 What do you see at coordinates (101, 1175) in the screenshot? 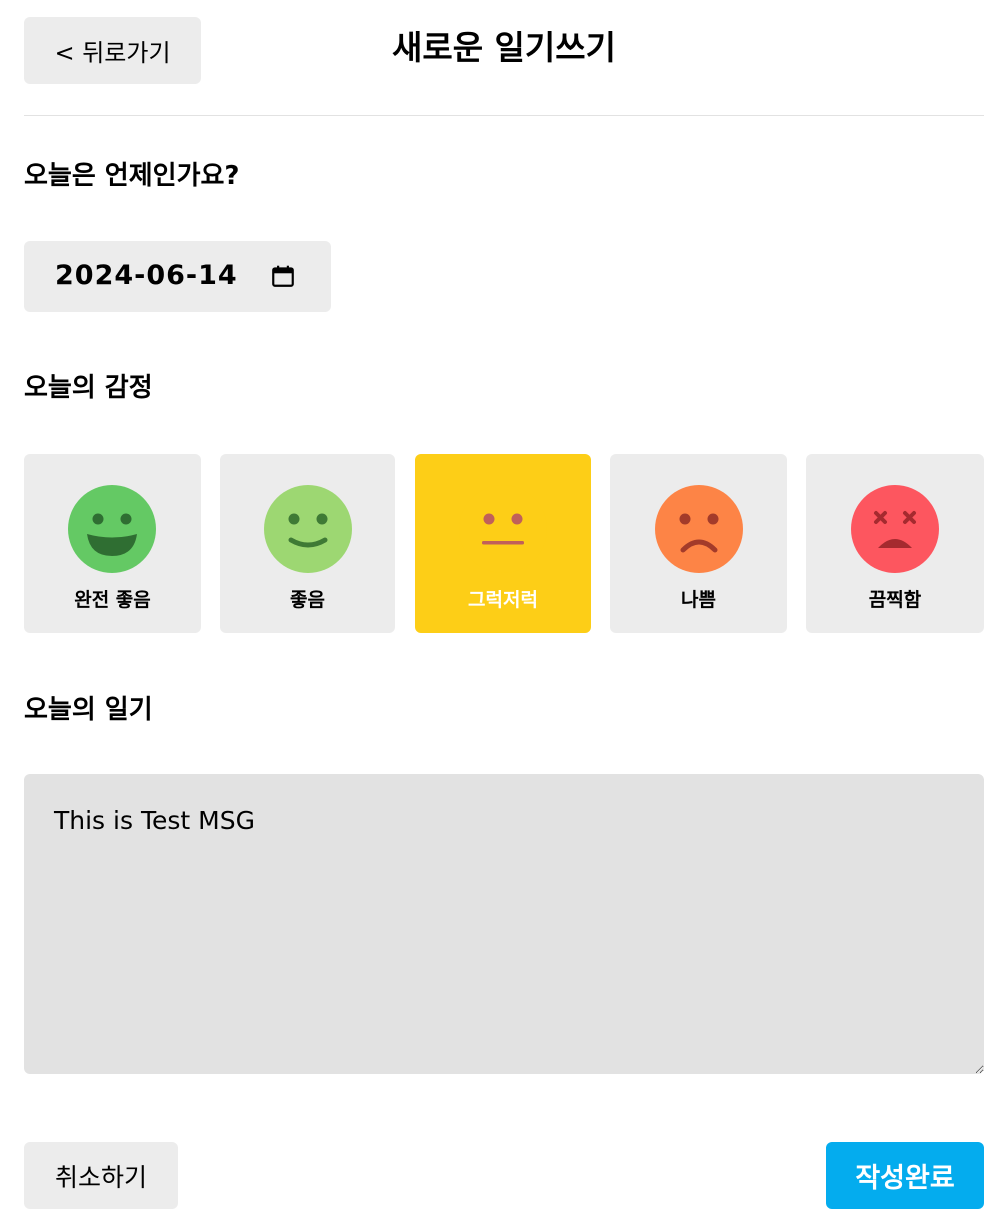
I see `cancel-button: 취소하기` at bounding box center [101, 1175].